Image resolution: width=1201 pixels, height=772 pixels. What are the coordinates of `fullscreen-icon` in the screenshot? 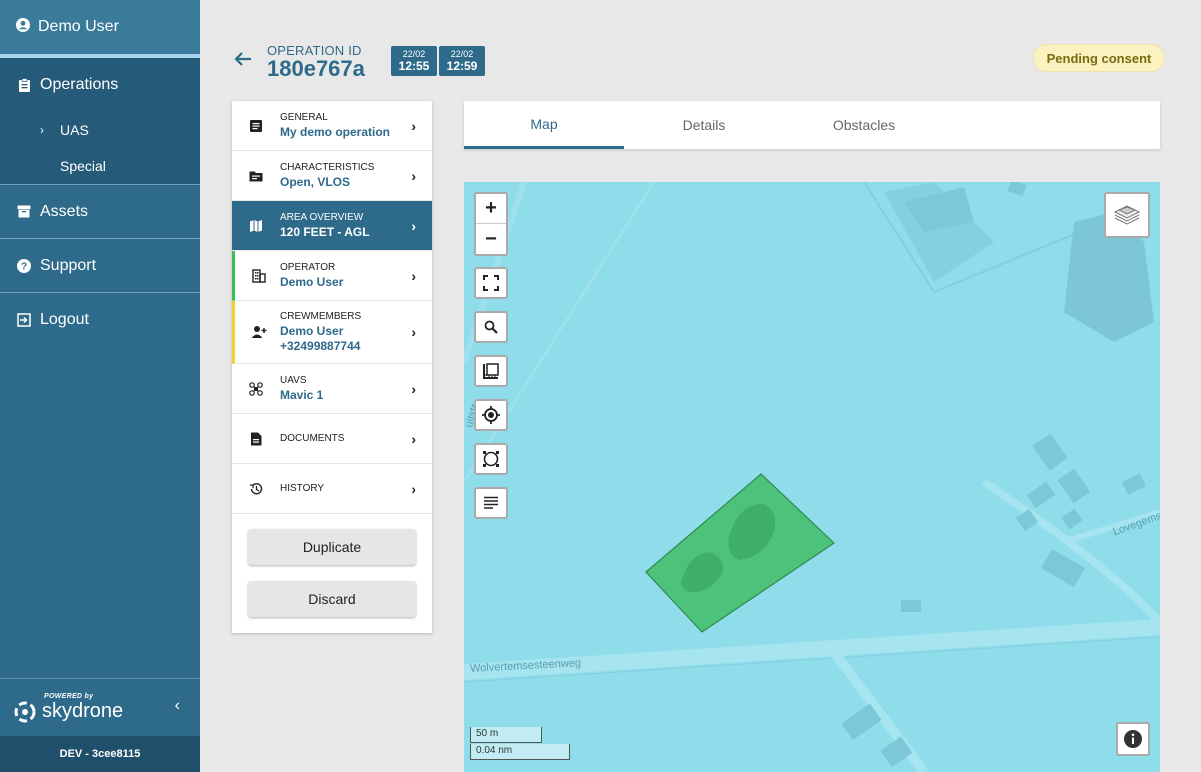 It's located at (491, 283).